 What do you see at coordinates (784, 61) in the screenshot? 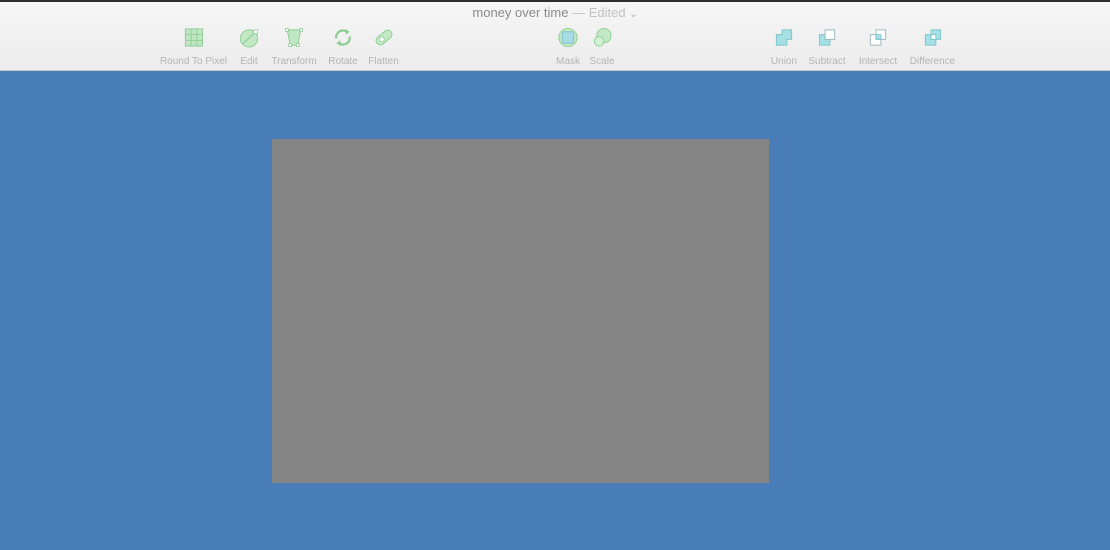
I see `union-label: Union` at bounding box center [784, 61].